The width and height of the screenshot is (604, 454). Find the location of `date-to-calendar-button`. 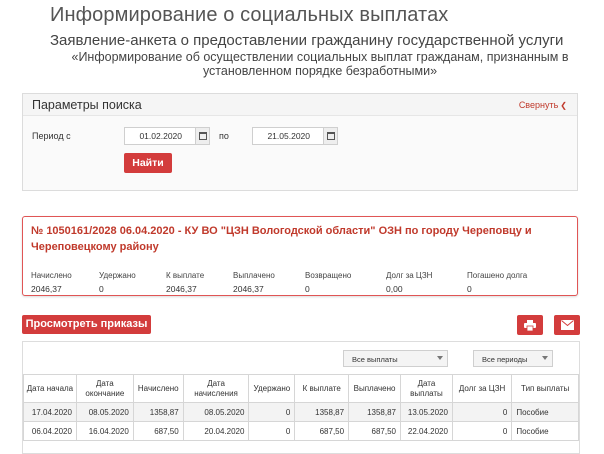

date-to-calendar-button is located at coordinates (331, 136).